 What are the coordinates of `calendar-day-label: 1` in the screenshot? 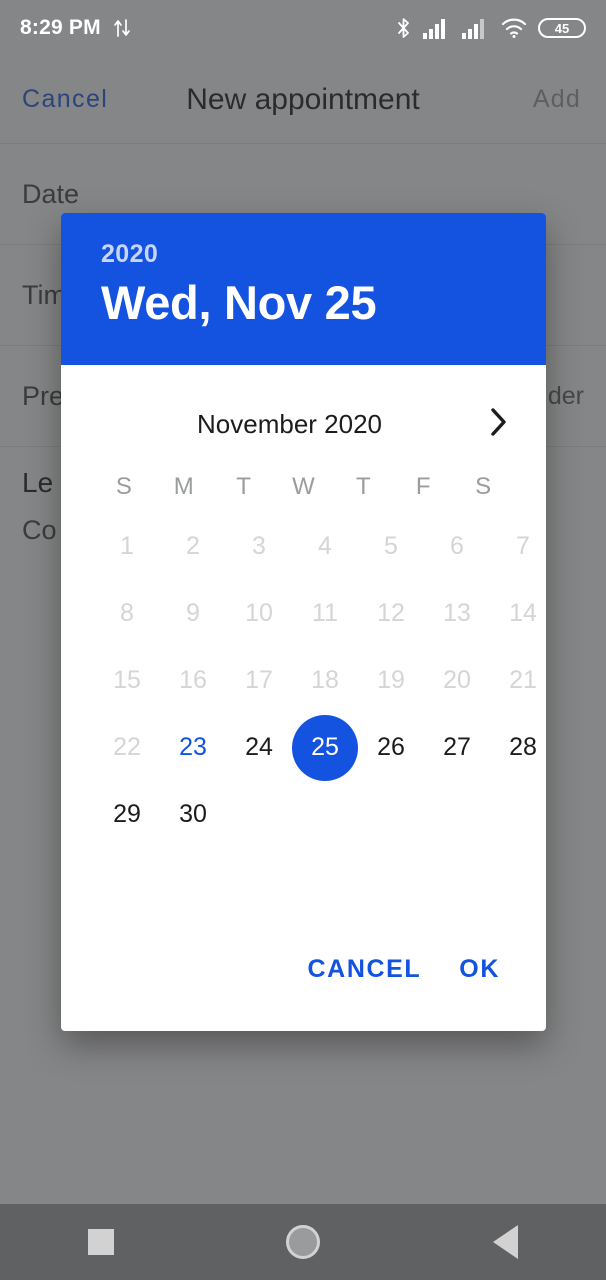 It's located at (127, 546).